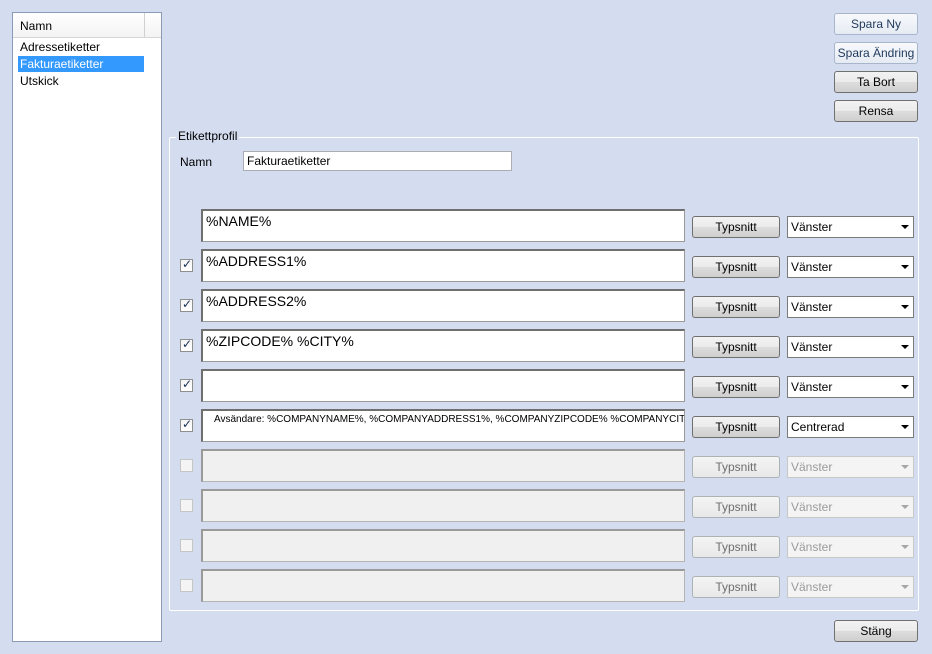 This screenshot has height=654, width=932. What do you see at coordinates (736, 347) in the screenshot?
I see `line-4-font-button: Typsnitt` at bounding box center [736, 347].